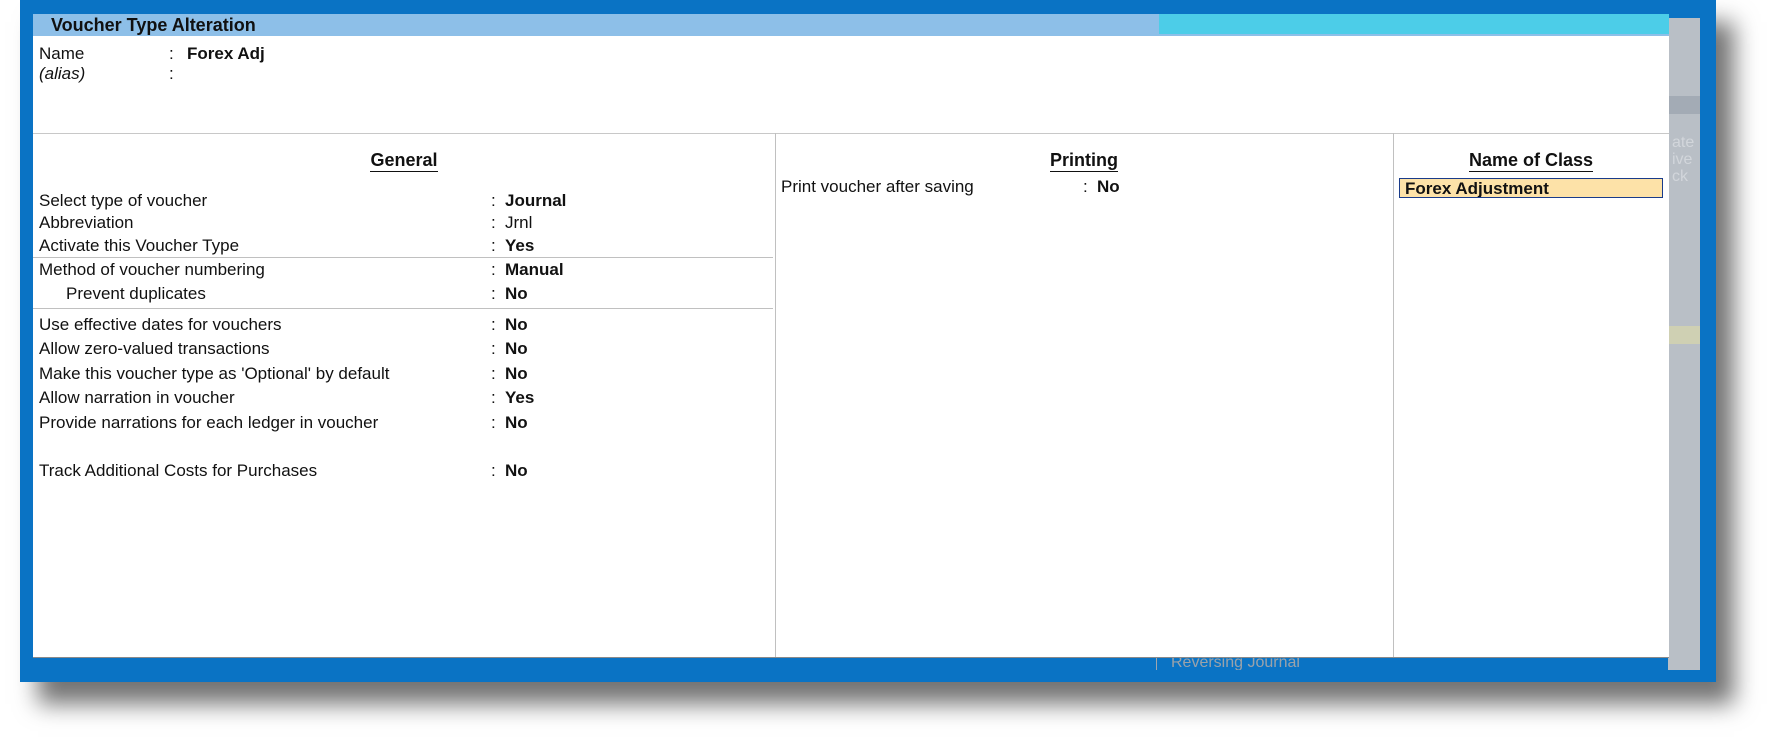  I want to click on narration-value: Yes, so click(519, 398).